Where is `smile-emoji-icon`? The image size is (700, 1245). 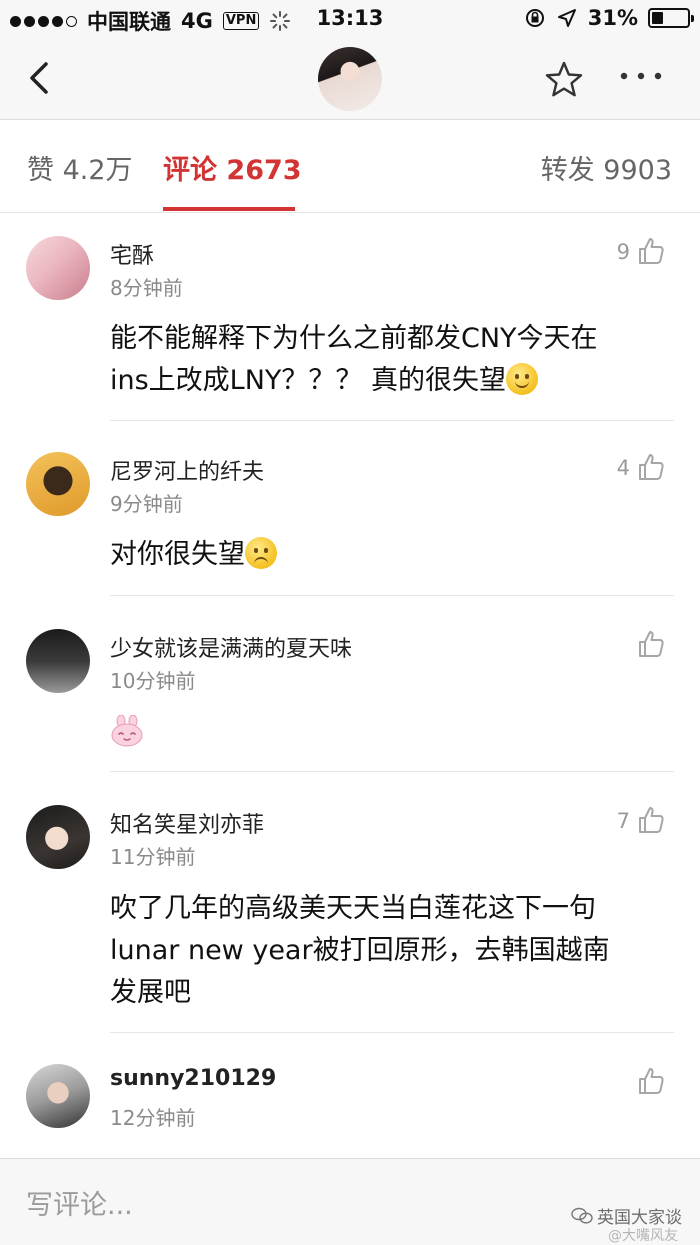
smile-emoji-icon is located at coordinates (522, 379).